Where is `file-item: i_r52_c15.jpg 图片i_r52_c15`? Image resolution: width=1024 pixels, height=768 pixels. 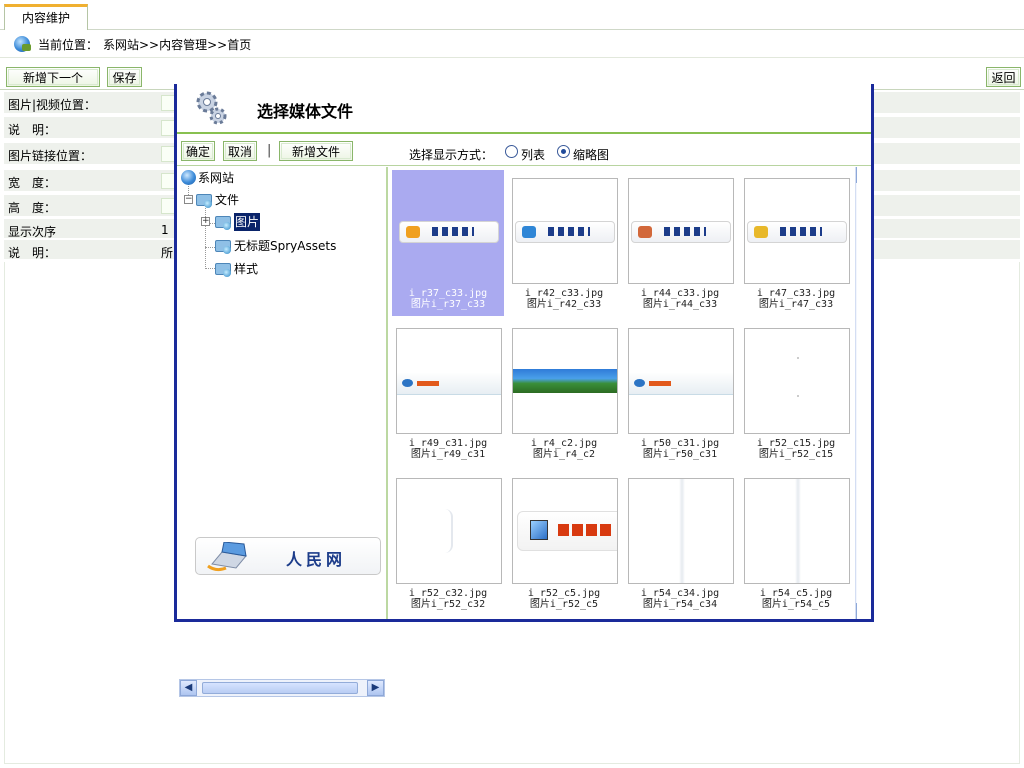 file-item: i_r52_c15.jpg 图片i_r52_c15 is located at coordinates (796, 393).